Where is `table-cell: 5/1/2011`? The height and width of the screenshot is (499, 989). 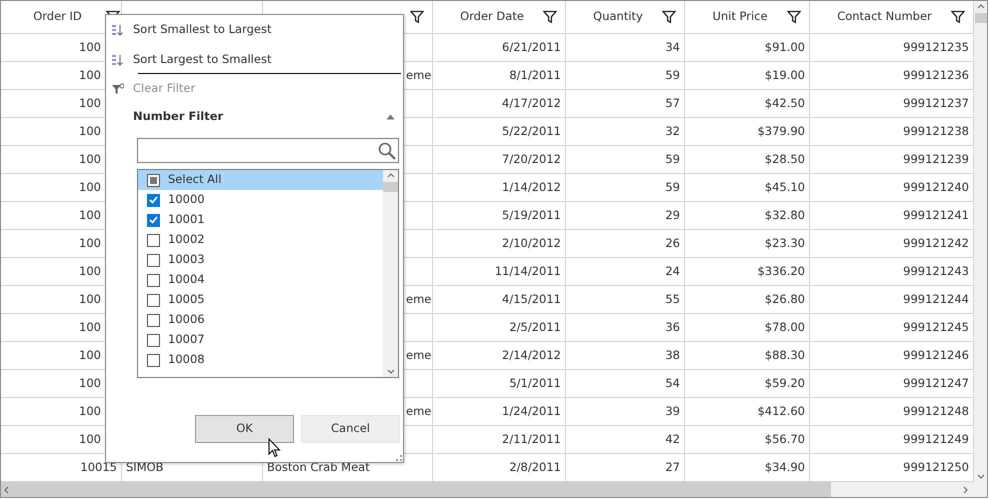
table-cell: 5/1/2011 is located at coordinates (499, 384).